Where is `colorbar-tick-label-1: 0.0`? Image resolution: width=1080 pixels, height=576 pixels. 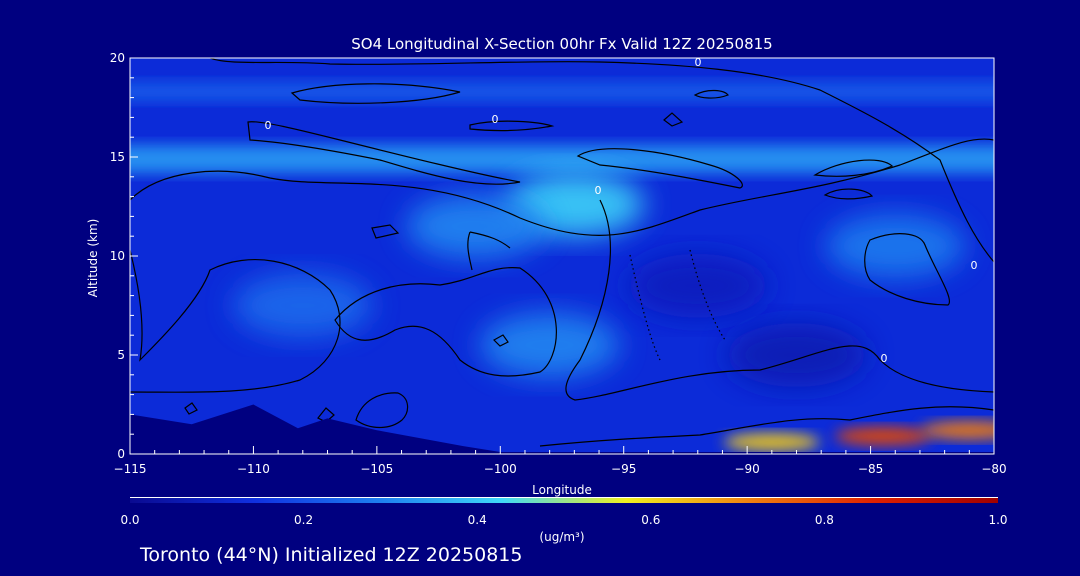 colorbar-tick-label-1: 0.0 is located at coordinates (129, 520).